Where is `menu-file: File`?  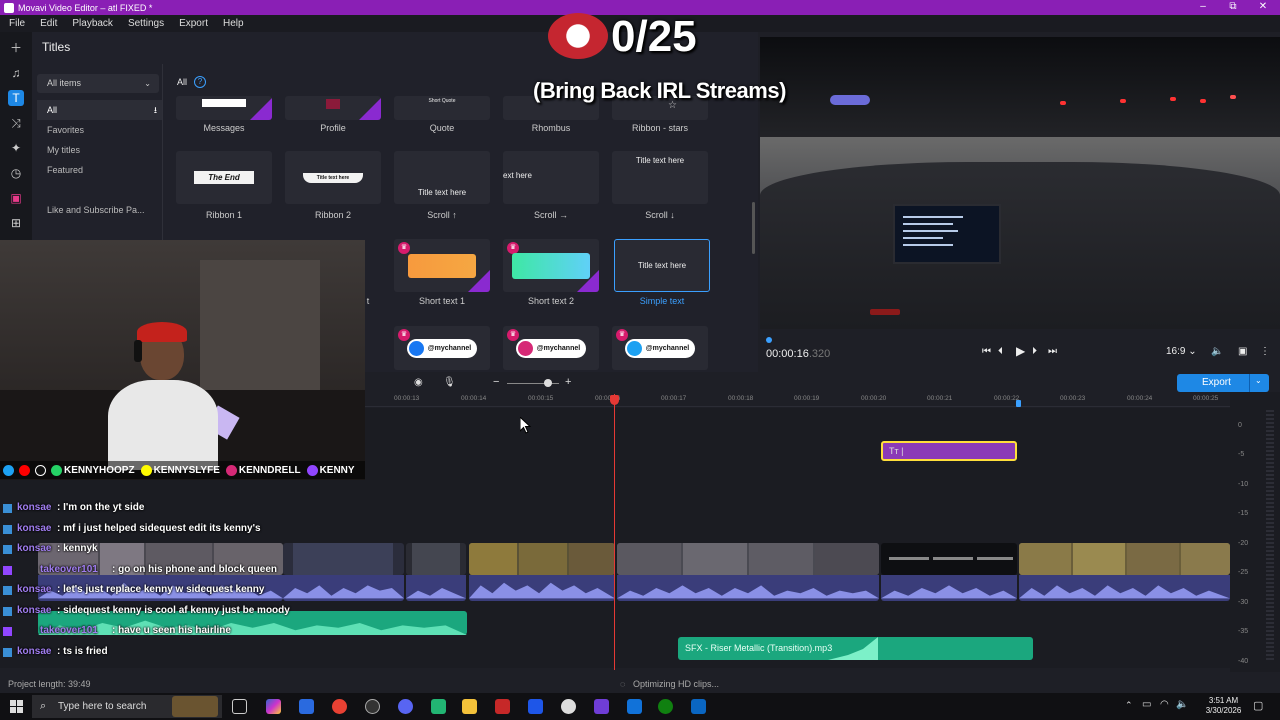 menu-file: File is located at coordinates (17, 23).